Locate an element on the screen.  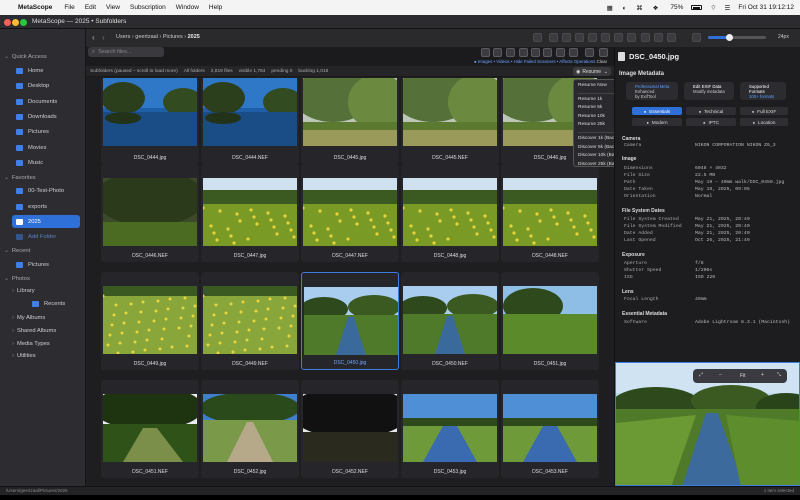
pen-icon is located at coordinates (579, 37).